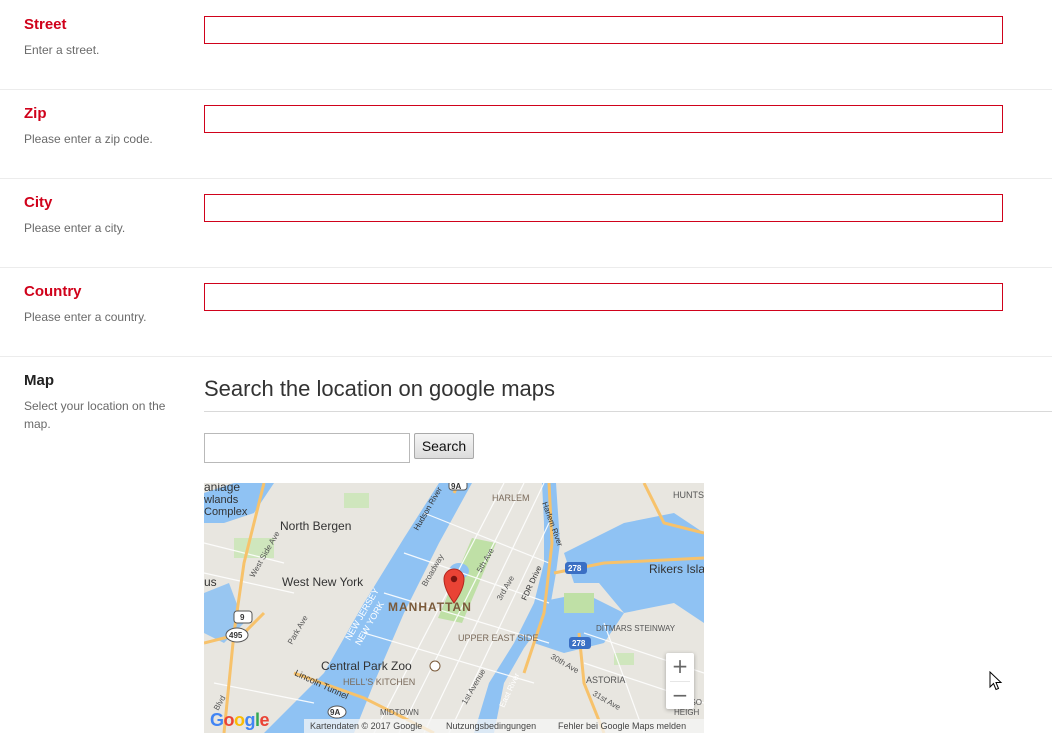 This screenshot has height=747, width=1052. I want to click on zoom-in-button: +, so click(680, 667).